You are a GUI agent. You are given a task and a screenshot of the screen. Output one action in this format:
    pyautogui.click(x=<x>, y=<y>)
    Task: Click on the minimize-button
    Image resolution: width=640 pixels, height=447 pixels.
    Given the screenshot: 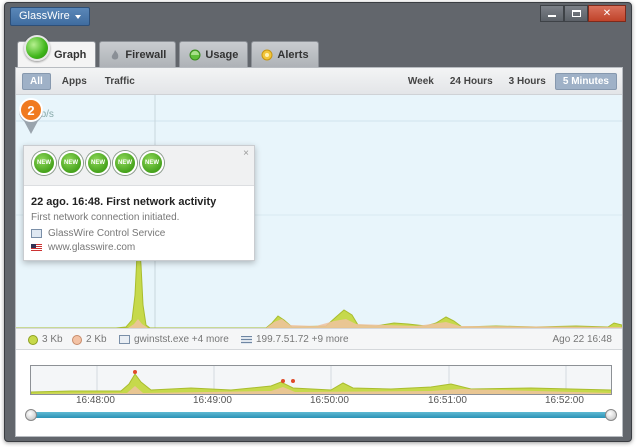 What is the action you would take?
    pyautogui.click(x=552, y=13)
    